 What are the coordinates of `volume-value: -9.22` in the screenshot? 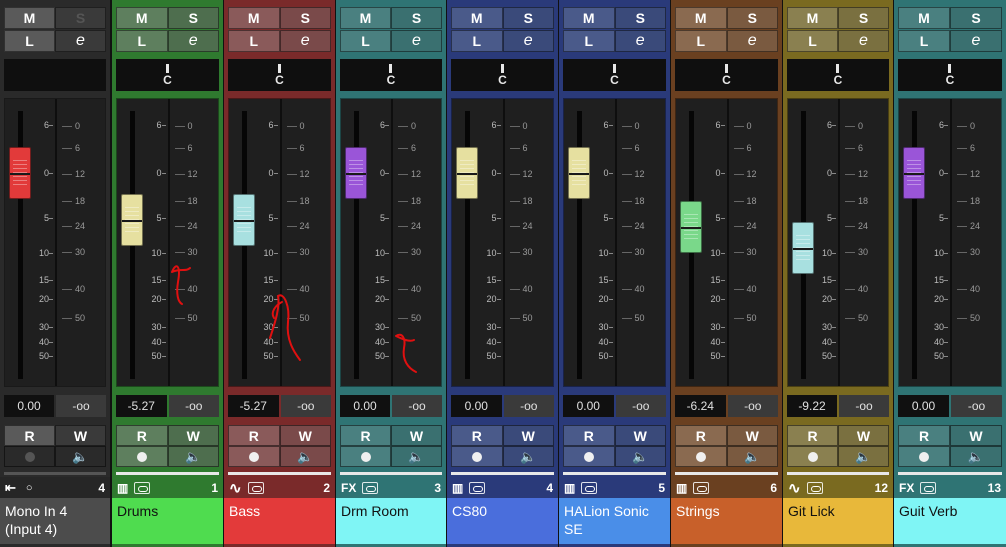 It's located at (812, 406).